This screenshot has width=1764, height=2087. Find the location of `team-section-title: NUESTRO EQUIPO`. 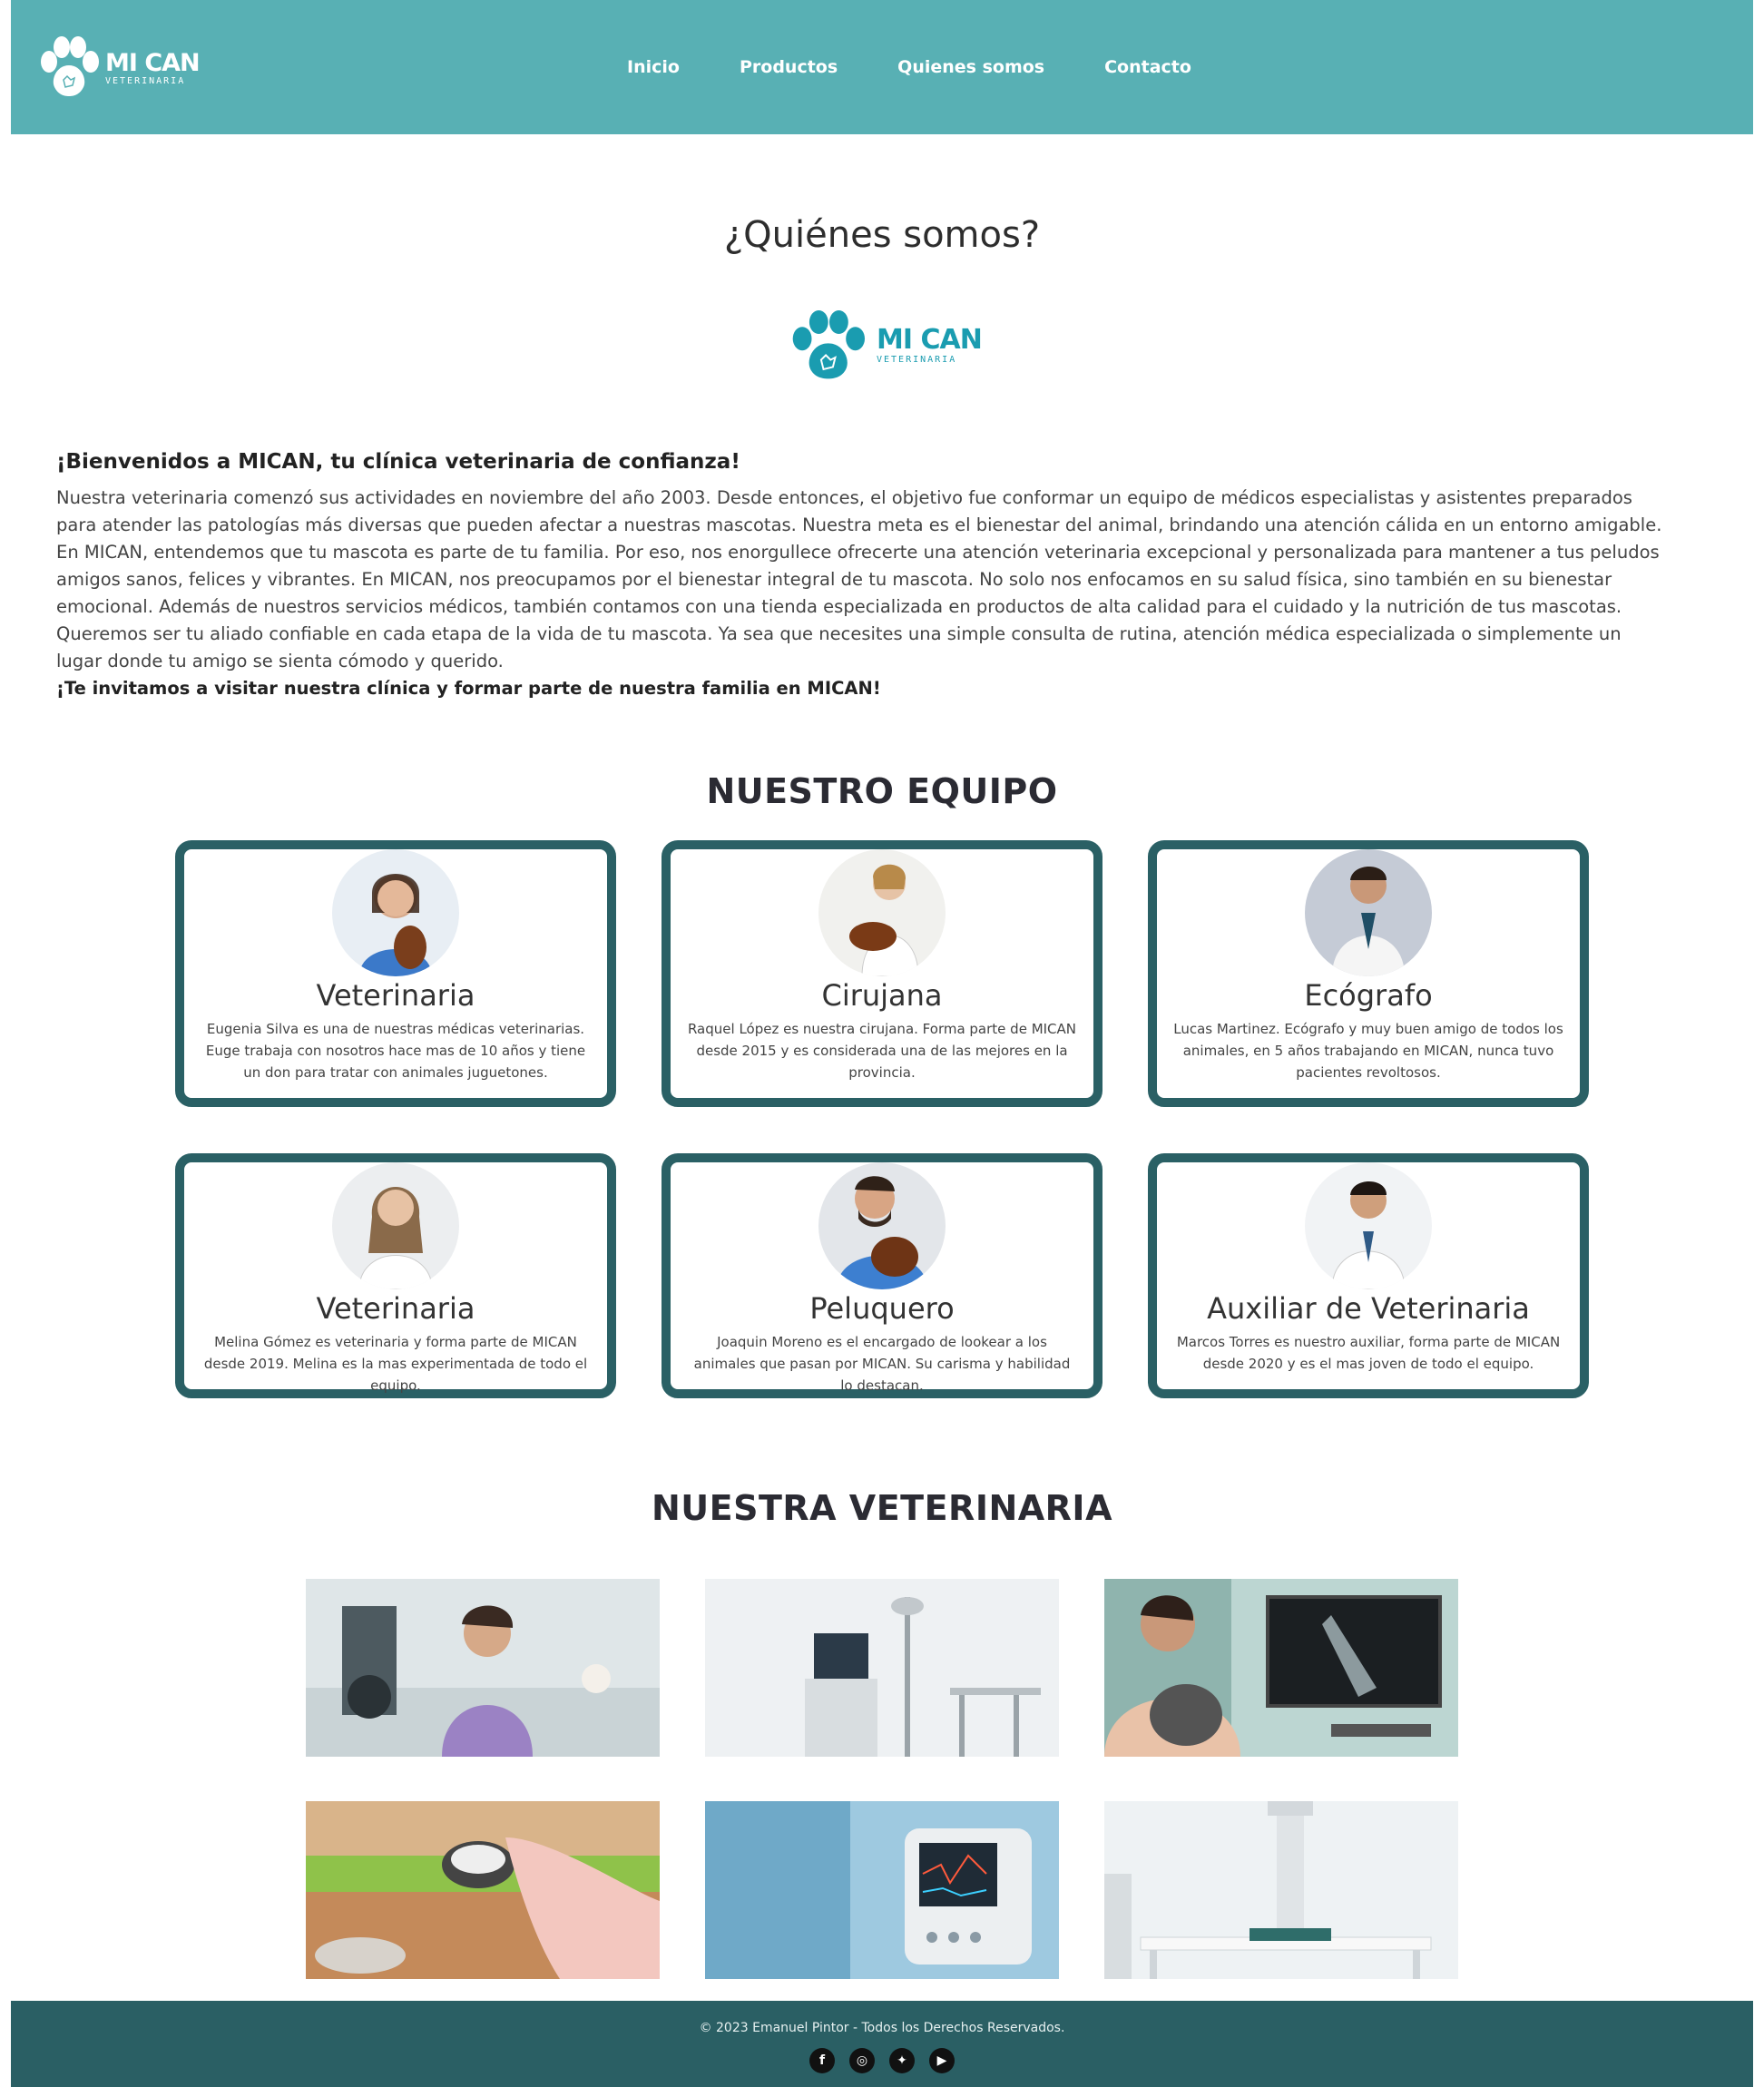

team-section-title: NUESTRO EQUIPO is located at coordinates (882, 791).